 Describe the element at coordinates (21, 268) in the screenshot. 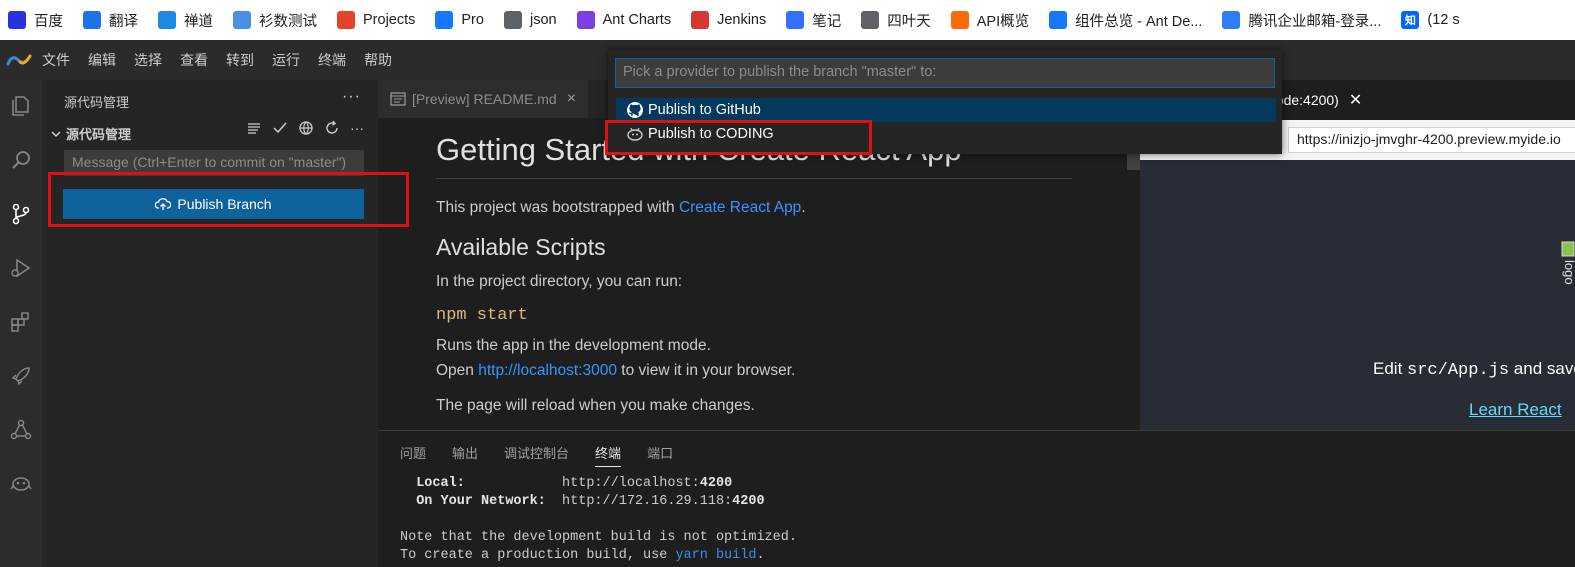

I see `run-debug-icon` at that location.